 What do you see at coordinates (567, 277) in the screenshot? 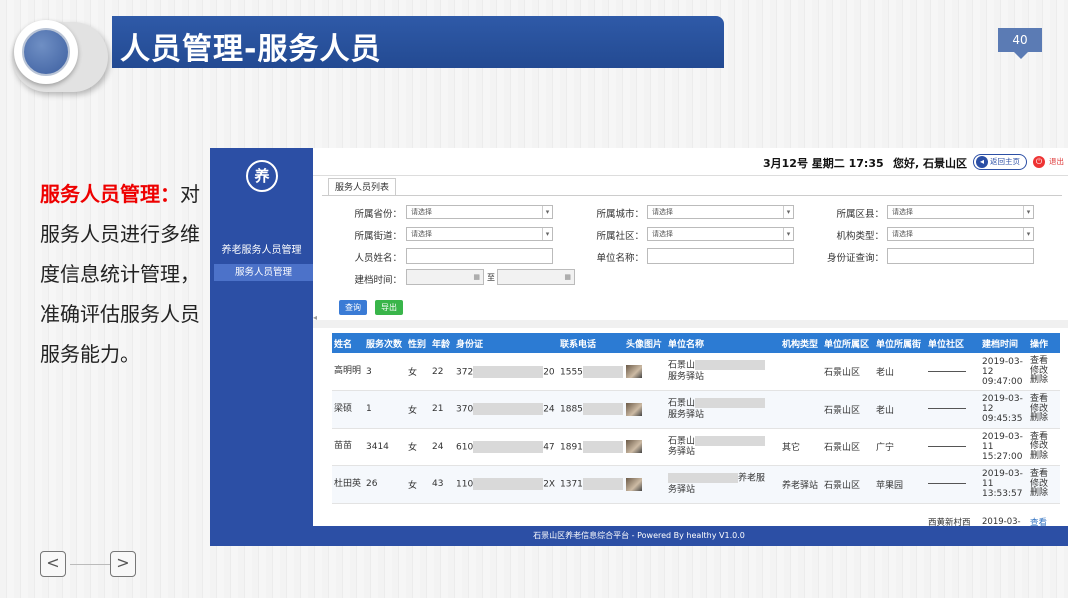
I see `calendar-icon: ▦` at bounding box center [567, 277].